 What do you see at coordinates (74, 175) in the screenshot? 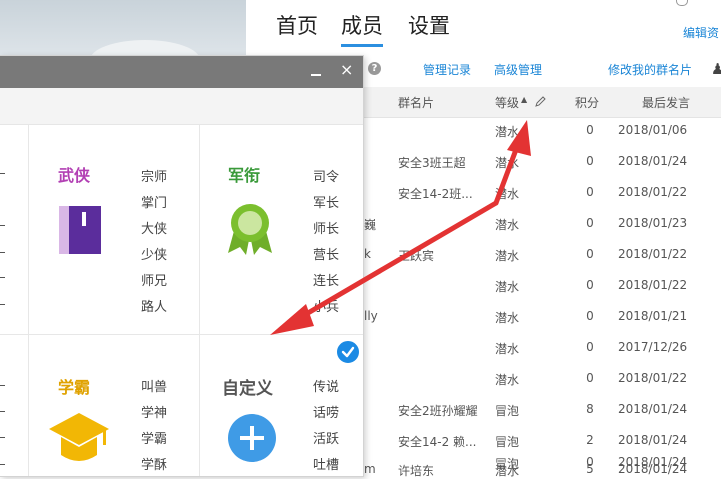
I see `card-title: 武侠` at bounding box center [74, 175].